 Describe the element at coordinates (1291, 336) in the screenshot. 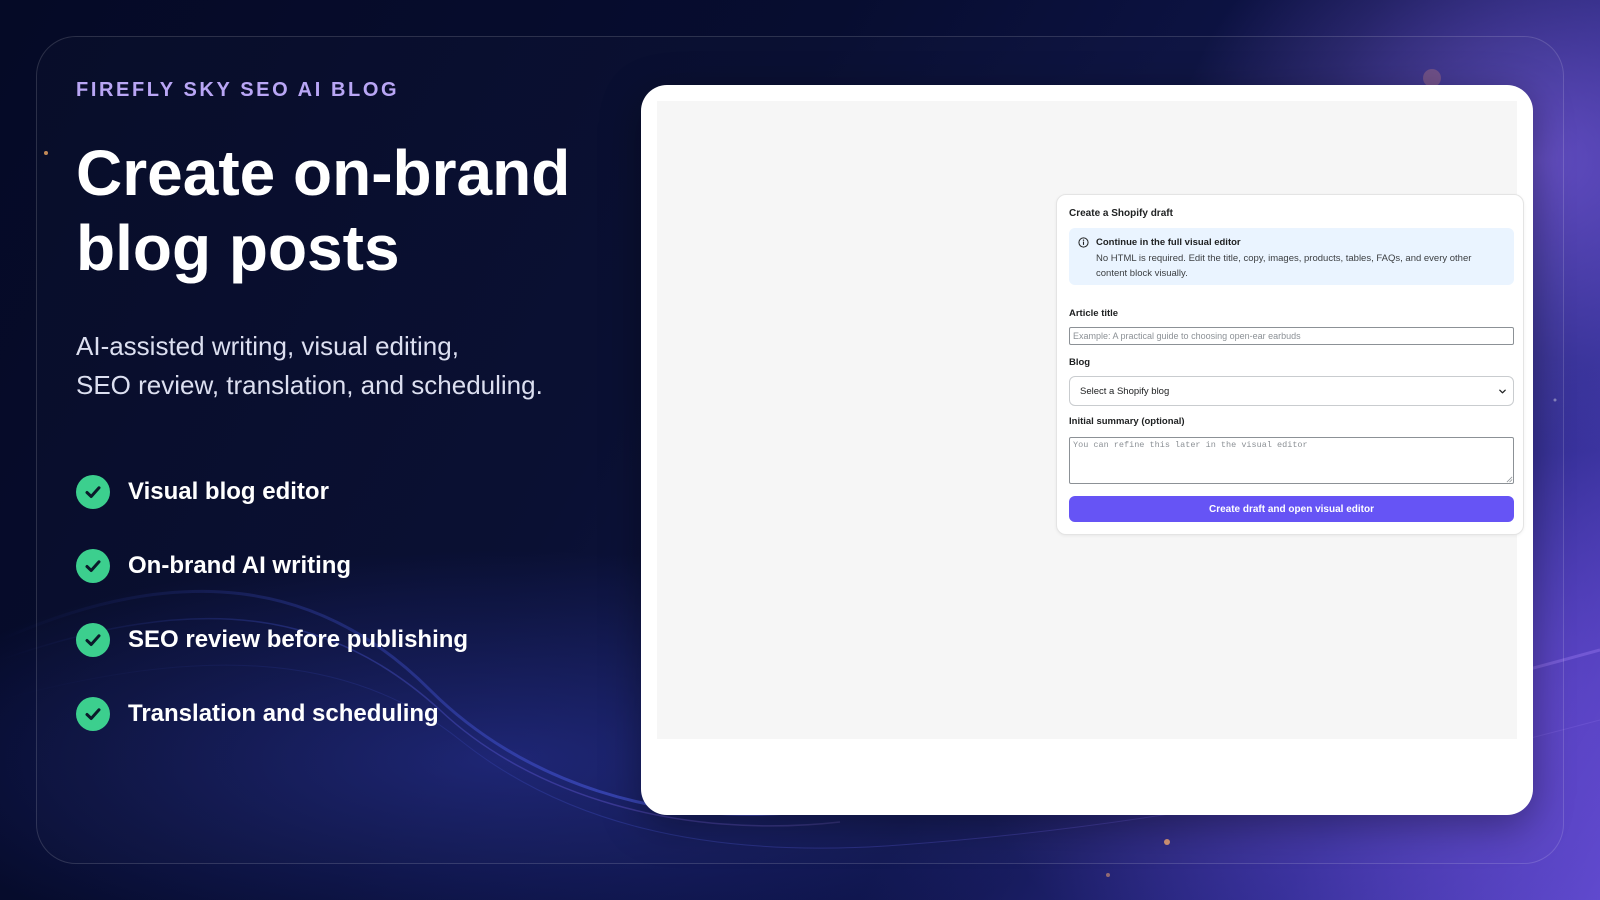

I see `article-title-input` at that location.